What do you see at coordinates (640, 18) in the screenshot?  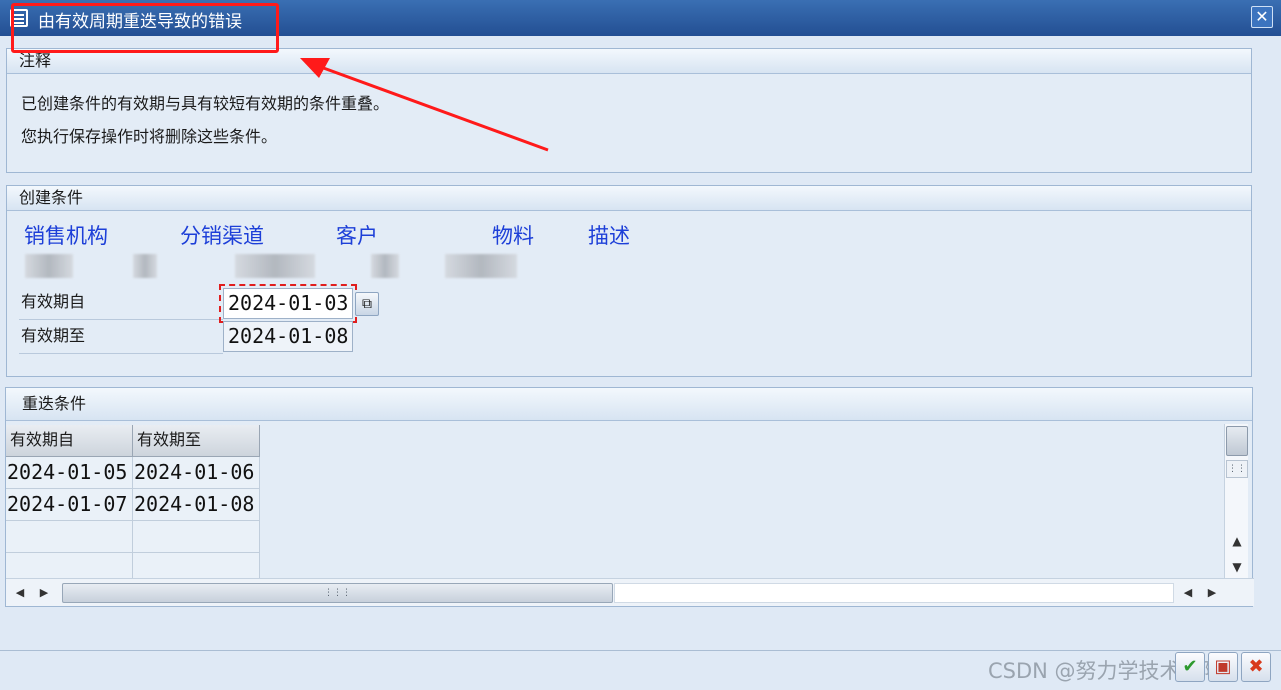 I see `title-bar: 由有效周期重迭导致的错误 ✕` at bounding box center [640, 18].